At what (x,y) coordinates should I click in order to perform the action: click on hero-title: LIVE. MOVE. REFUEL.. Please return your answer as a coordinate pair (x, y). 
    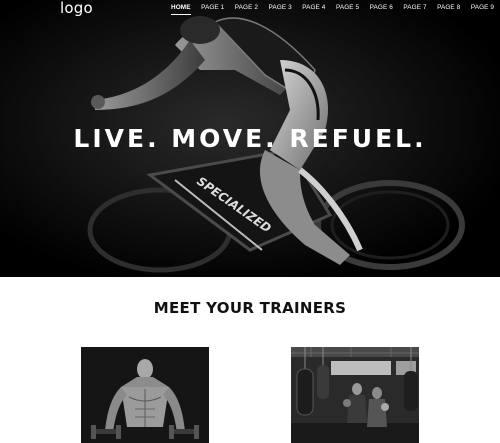
    Looking at the image, I should click on (250, 138).